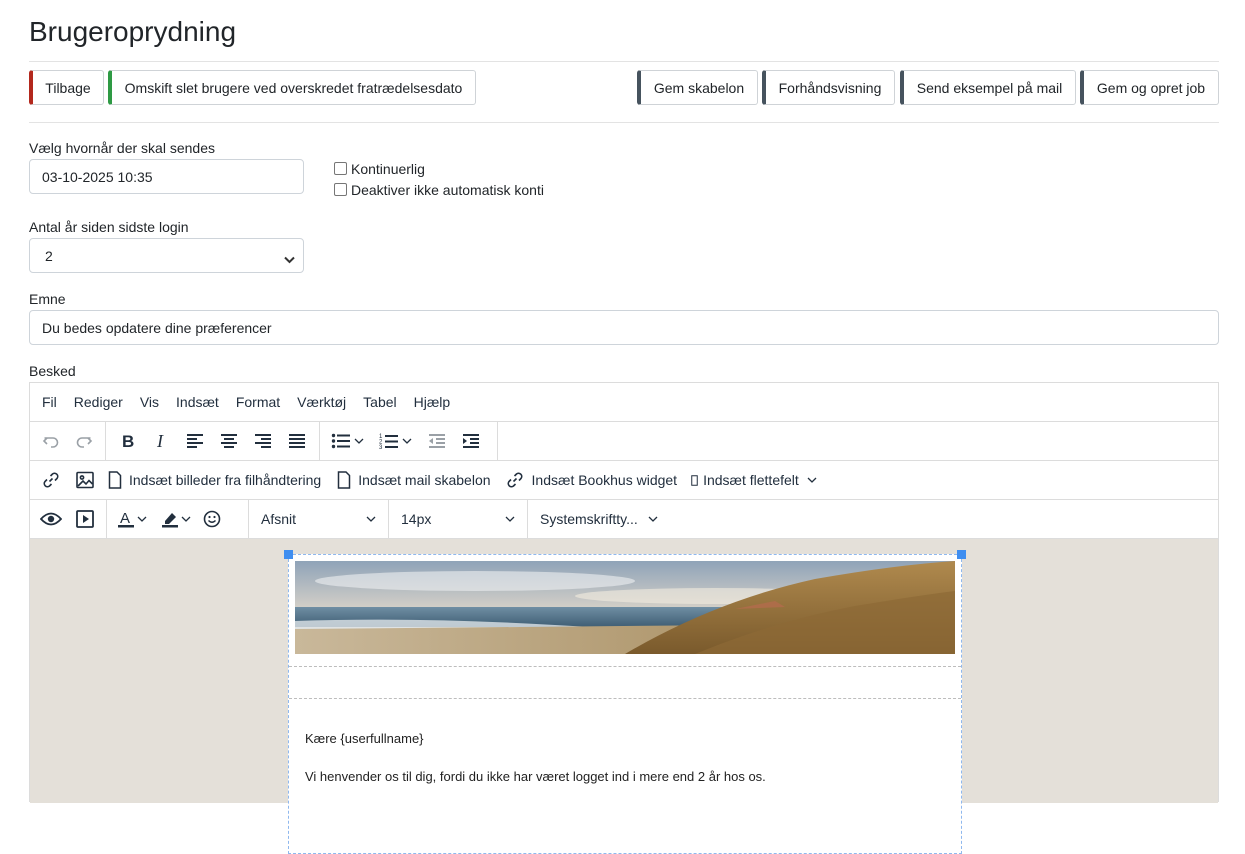 This screenshot has height=854, width=1245. What do you see at coordinates (66, 87) in the screenshot?
I see `back-button: Tilbage` at bounding box center [66, 87].